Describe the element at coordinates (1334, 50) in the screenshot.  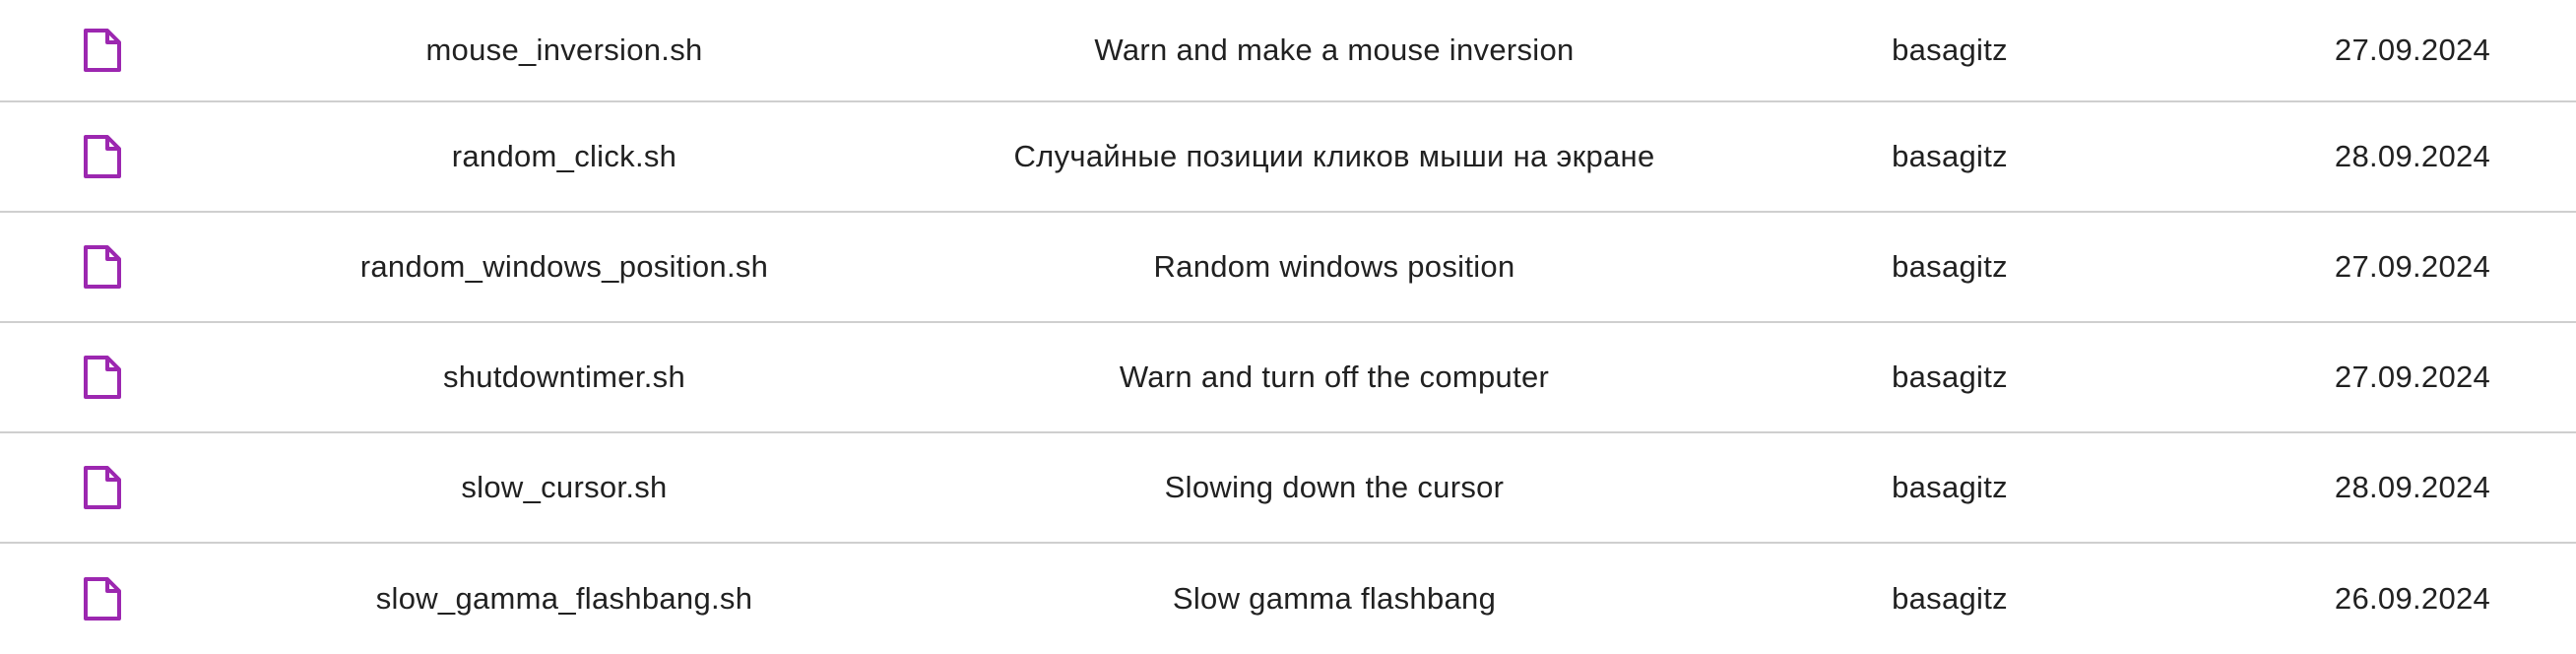
I see `file-description: Warn and make a mouse inversion` at that location.